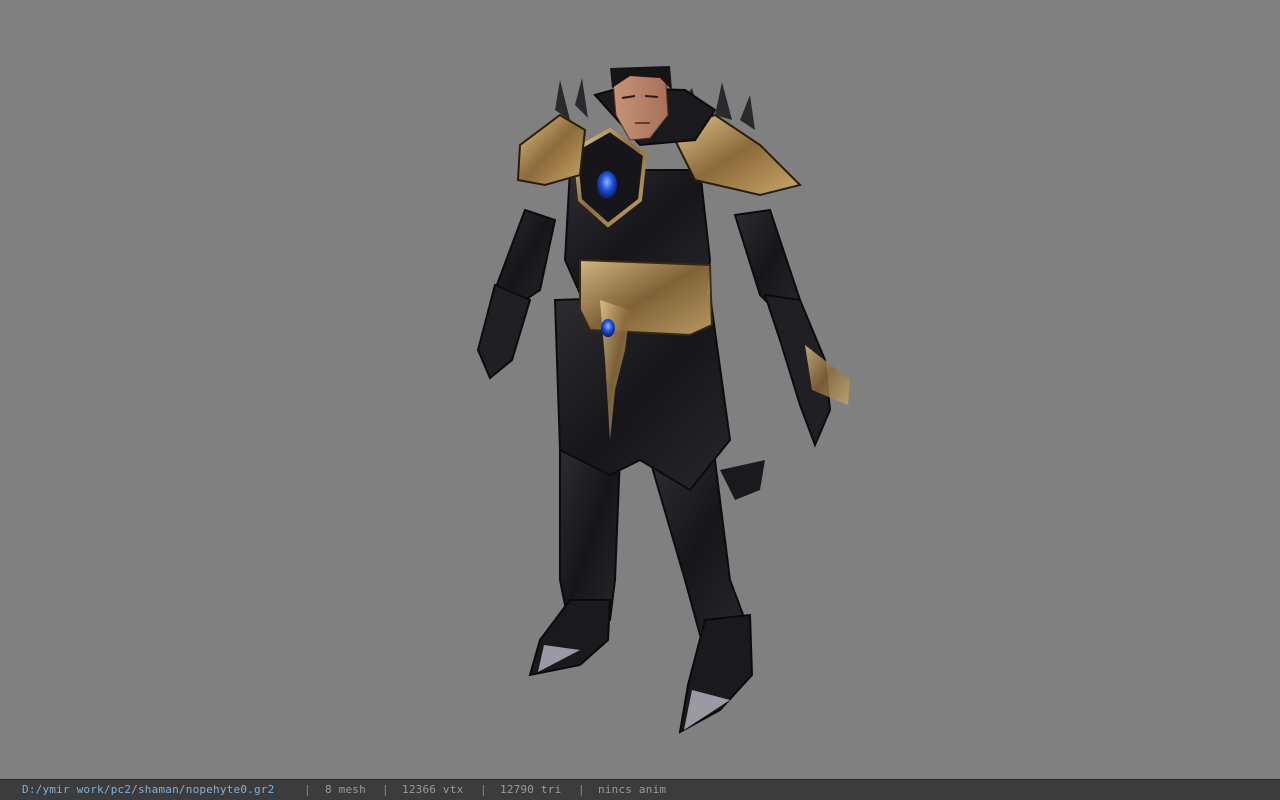 The image size is (1280, 800). Describe the element at coordinates (531, 789) in the screenshot. I see `triangle-count: 12790 tri` at that location.